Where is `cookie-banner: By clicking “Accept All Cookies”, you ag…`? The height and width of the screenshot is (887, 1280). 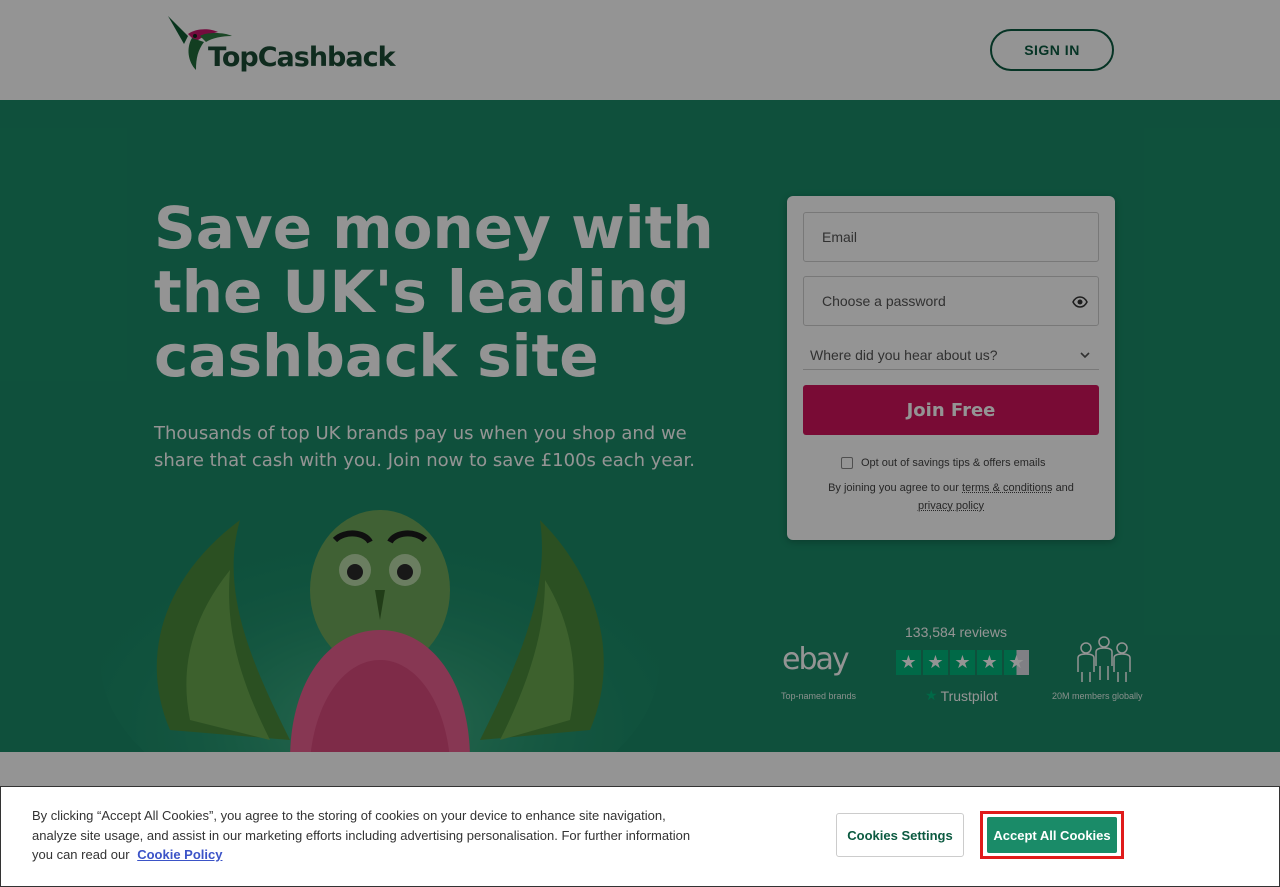 cookie-banner: By clicking “Accept All Cookies”, you ag… is located at coordinates (640, 836).